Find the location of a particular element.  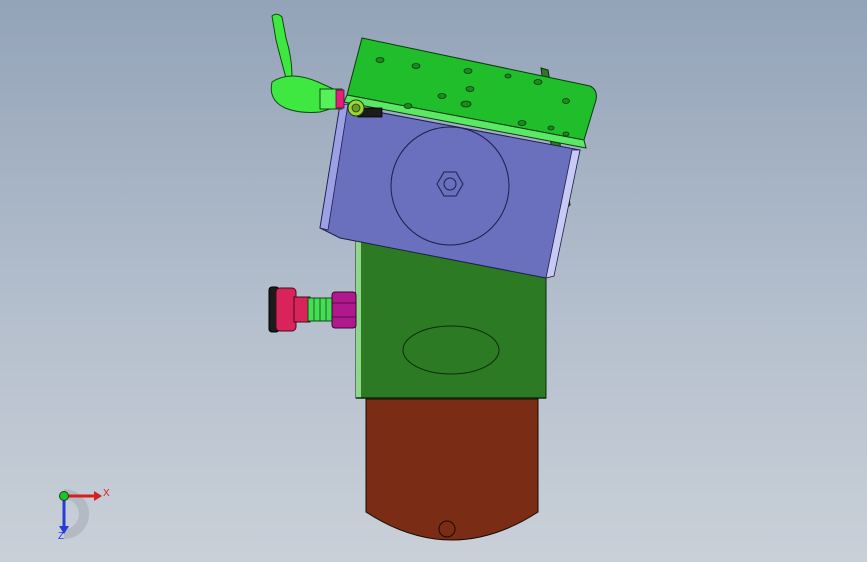

toggle-clamp is located at coordinates (307, 63).